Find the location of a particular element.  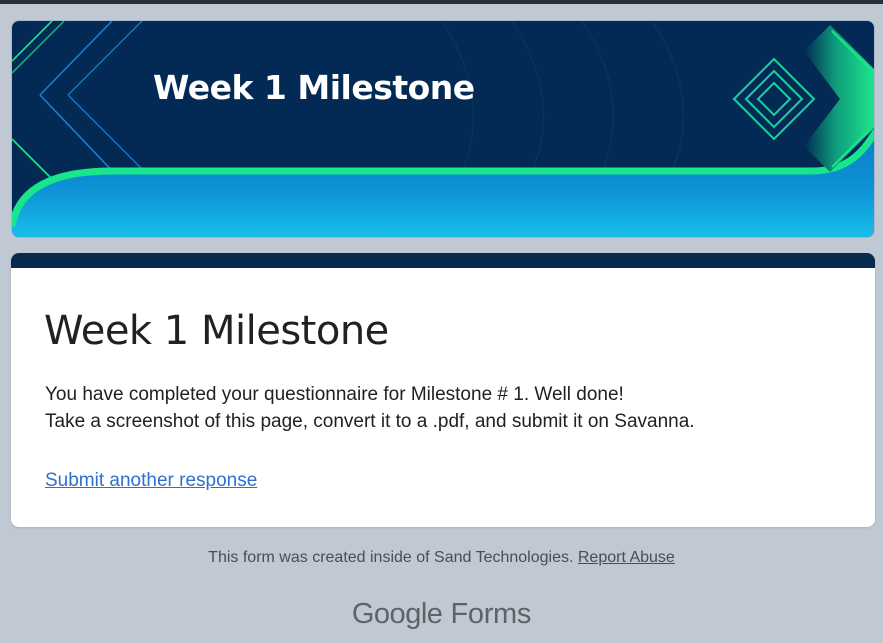

report-abuse-link: Report Abuse is located at coordinates (626, 557).